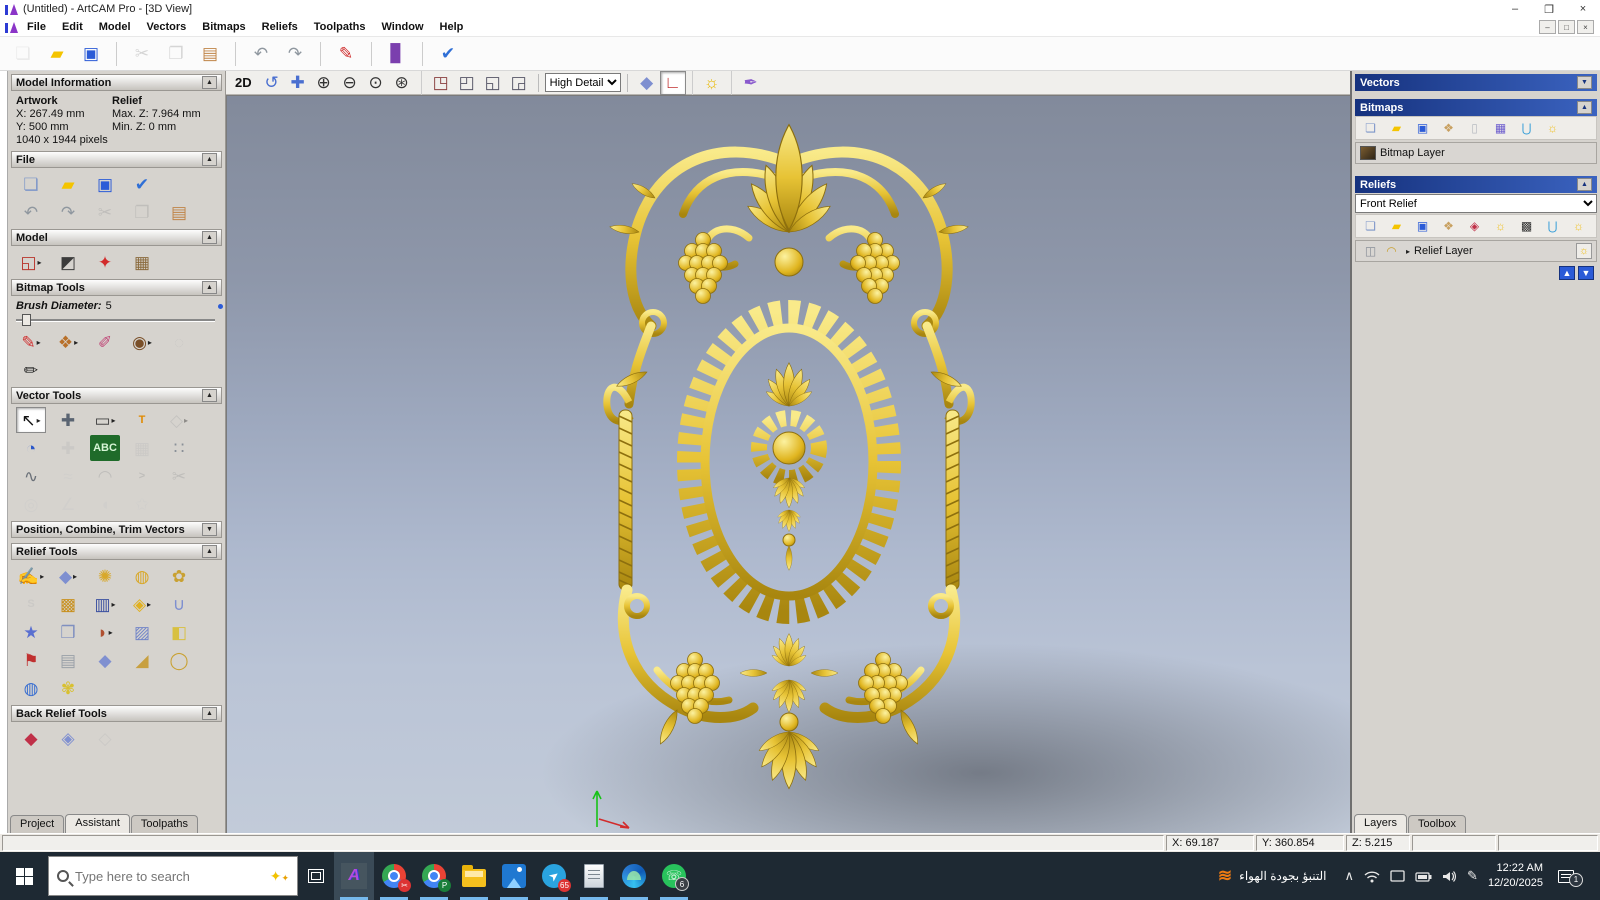 This screenshot has width=1600, height=900. What do you see at coordinates (114, 604) in the screenshot?
I see `relief-clipart-button-flyout: ▸` at bounding box center [114, 604].